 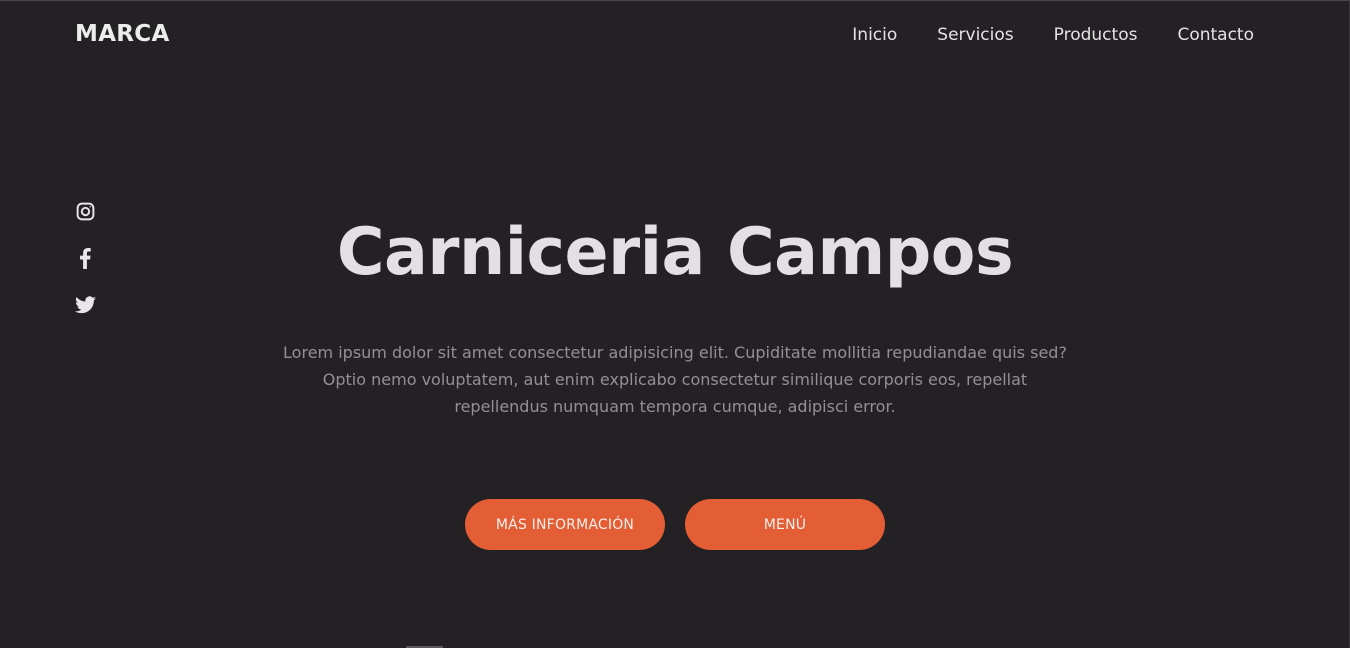 I want to click on nav-link-productos: Productos, so click(x=1096, y=35).